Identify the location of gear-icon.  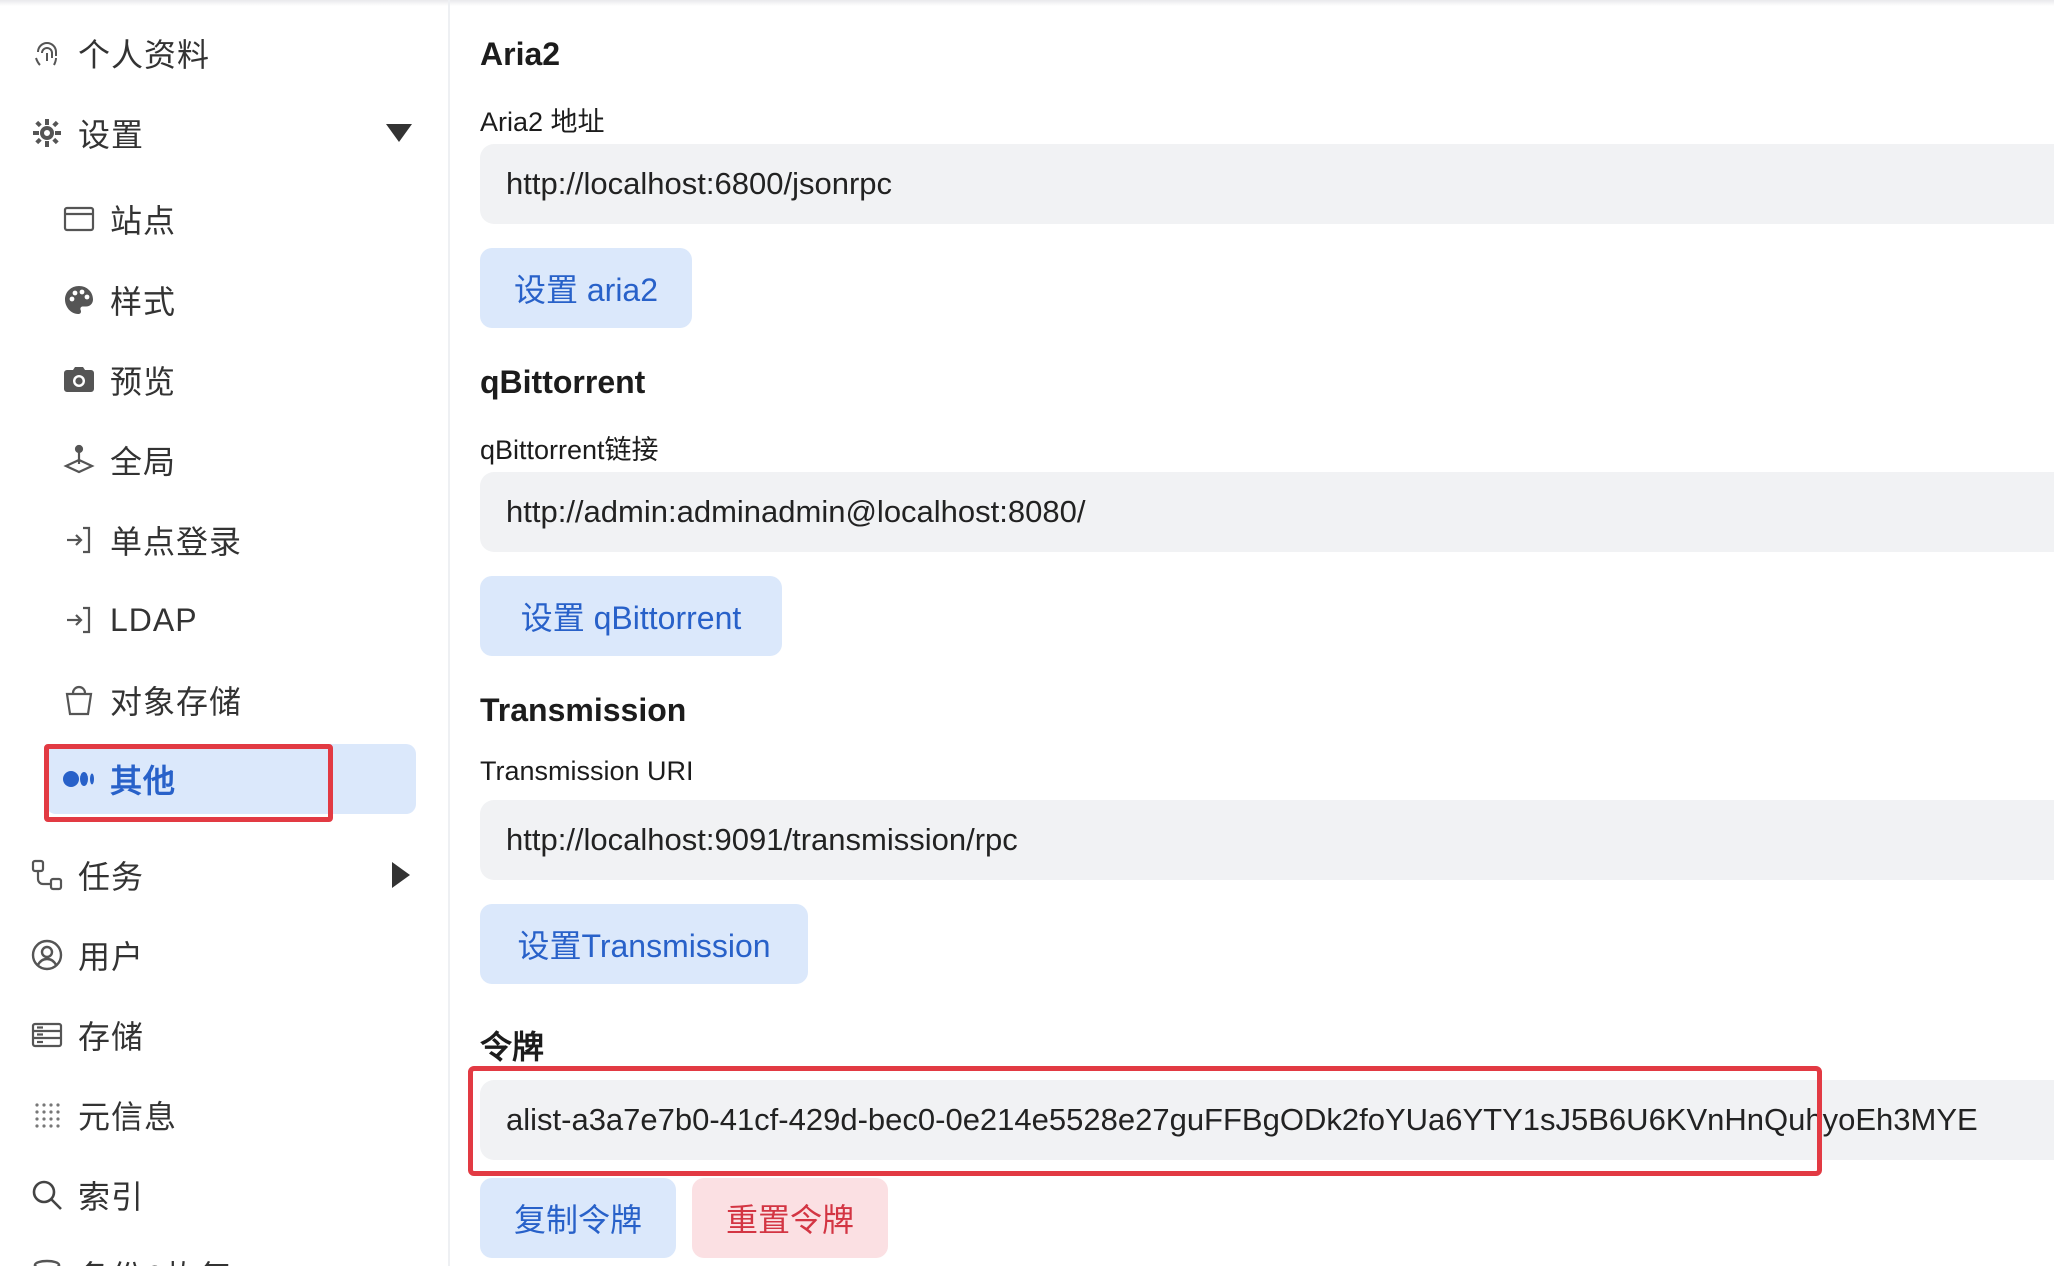
(47, 133).